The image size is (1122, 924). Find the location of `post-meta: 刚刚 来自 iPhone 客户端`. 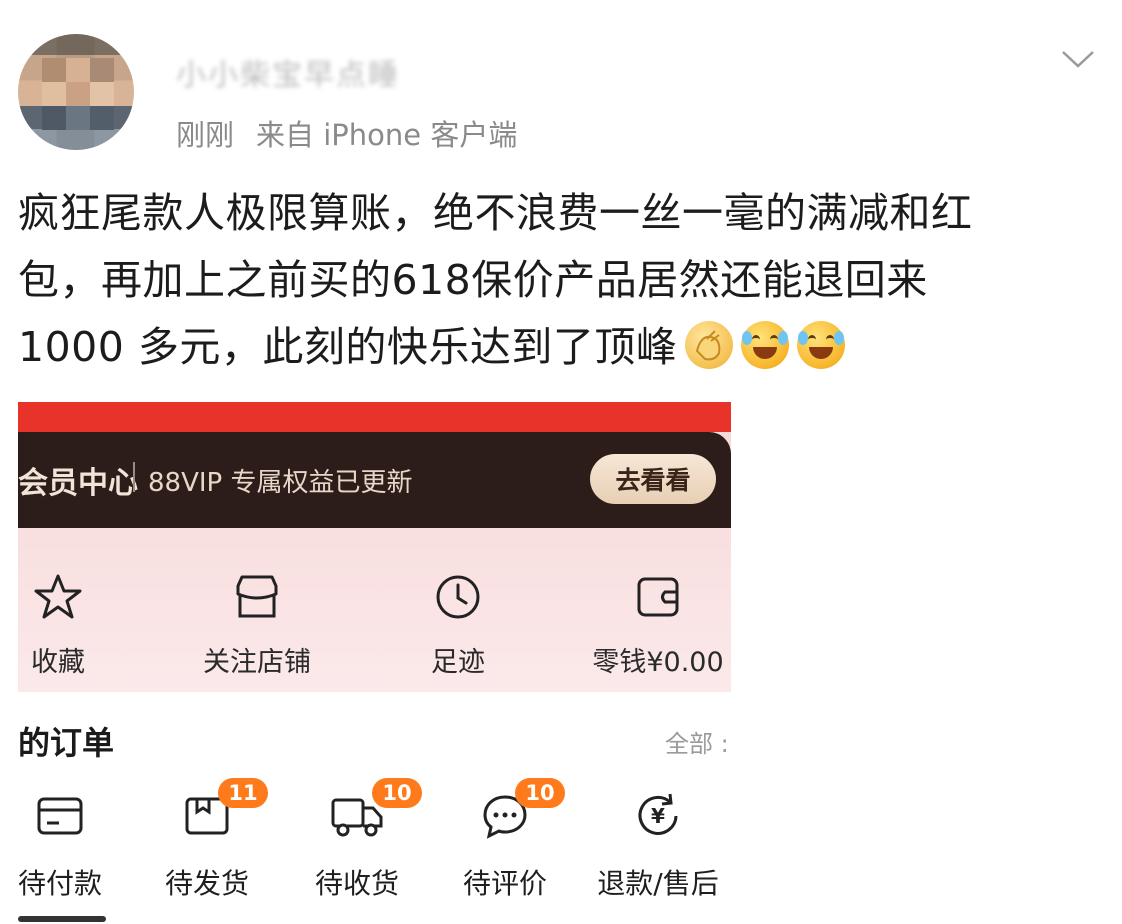

post-meta: 刚刚 来自 iPhone 客户端 is located at coordinates (346, 133).